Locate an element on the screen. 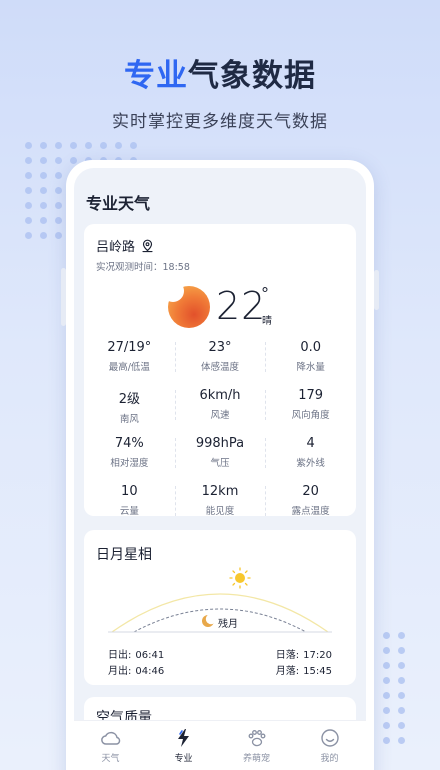  tab-pets: 养萌宠 is located at coordinates (256, 745).